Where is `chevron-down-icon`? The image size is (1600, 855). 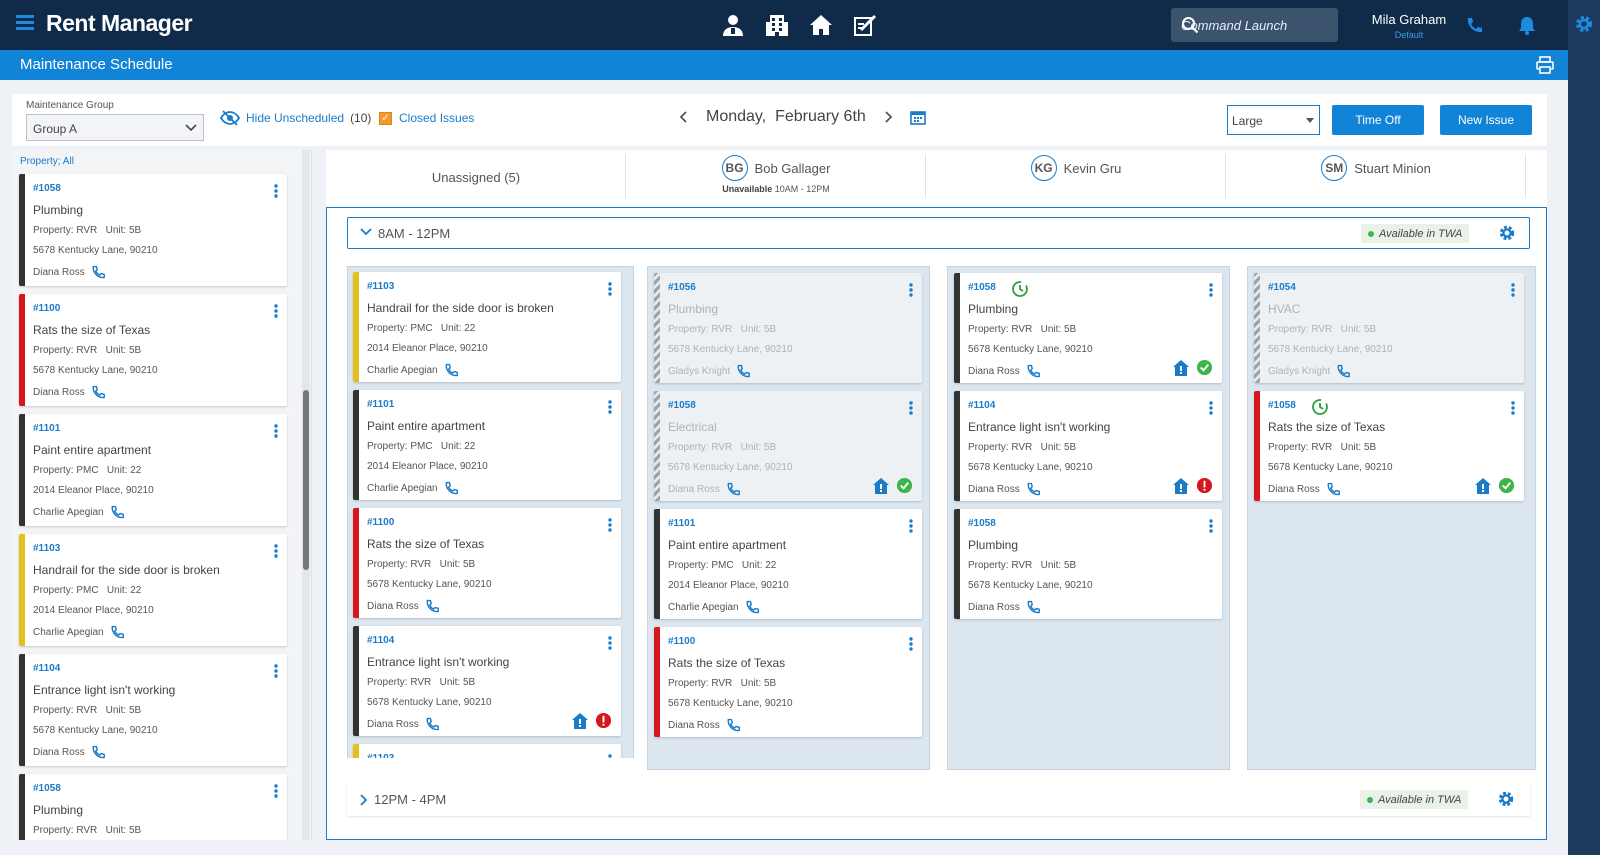 chevron-down-icon is located at coordinates (366, 232).